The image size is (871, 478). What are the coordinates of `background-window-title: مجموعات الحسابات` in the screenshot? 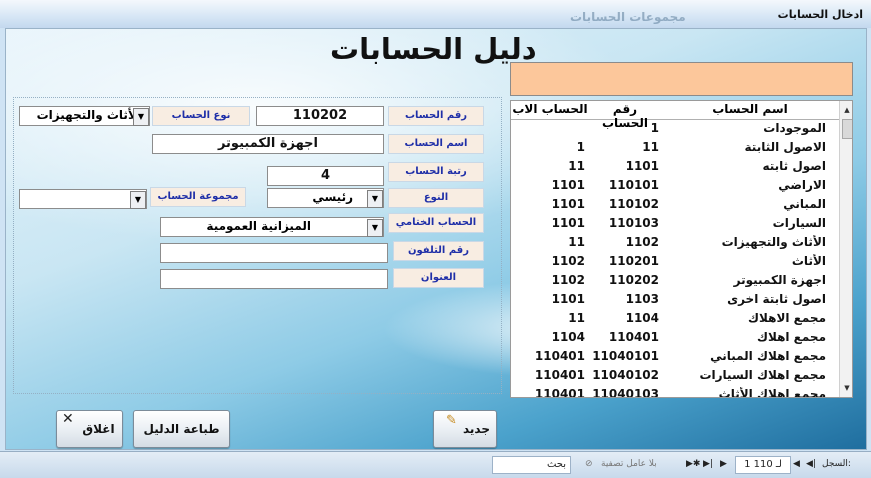 It's located at (628, 17).